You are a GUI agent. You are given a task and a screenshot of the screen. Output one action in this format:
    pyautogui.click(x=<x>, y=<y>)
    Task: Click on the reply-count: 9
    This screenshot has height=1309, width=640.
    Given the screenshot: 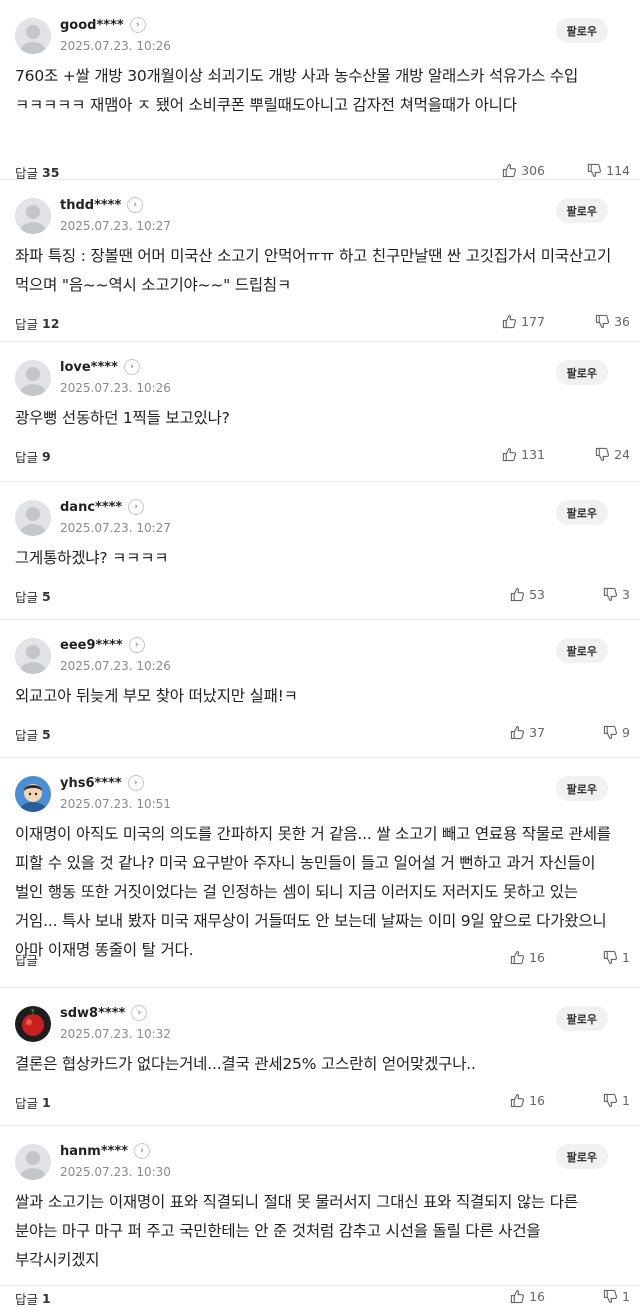 What is the action you would take?
    pyautogui.click(x=46, y=456)
    